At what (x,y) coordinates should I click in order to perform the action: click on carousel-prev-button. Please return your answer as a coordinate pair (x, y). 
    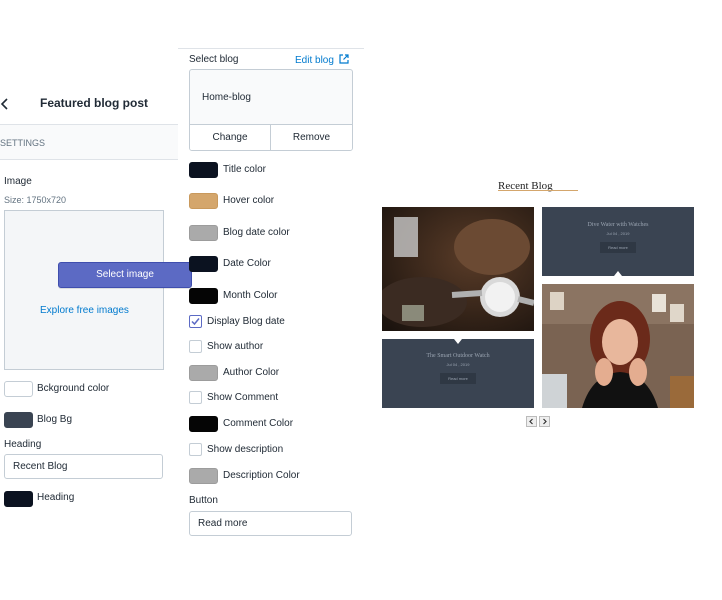
    Looking at the image, I should click on (531, 421).